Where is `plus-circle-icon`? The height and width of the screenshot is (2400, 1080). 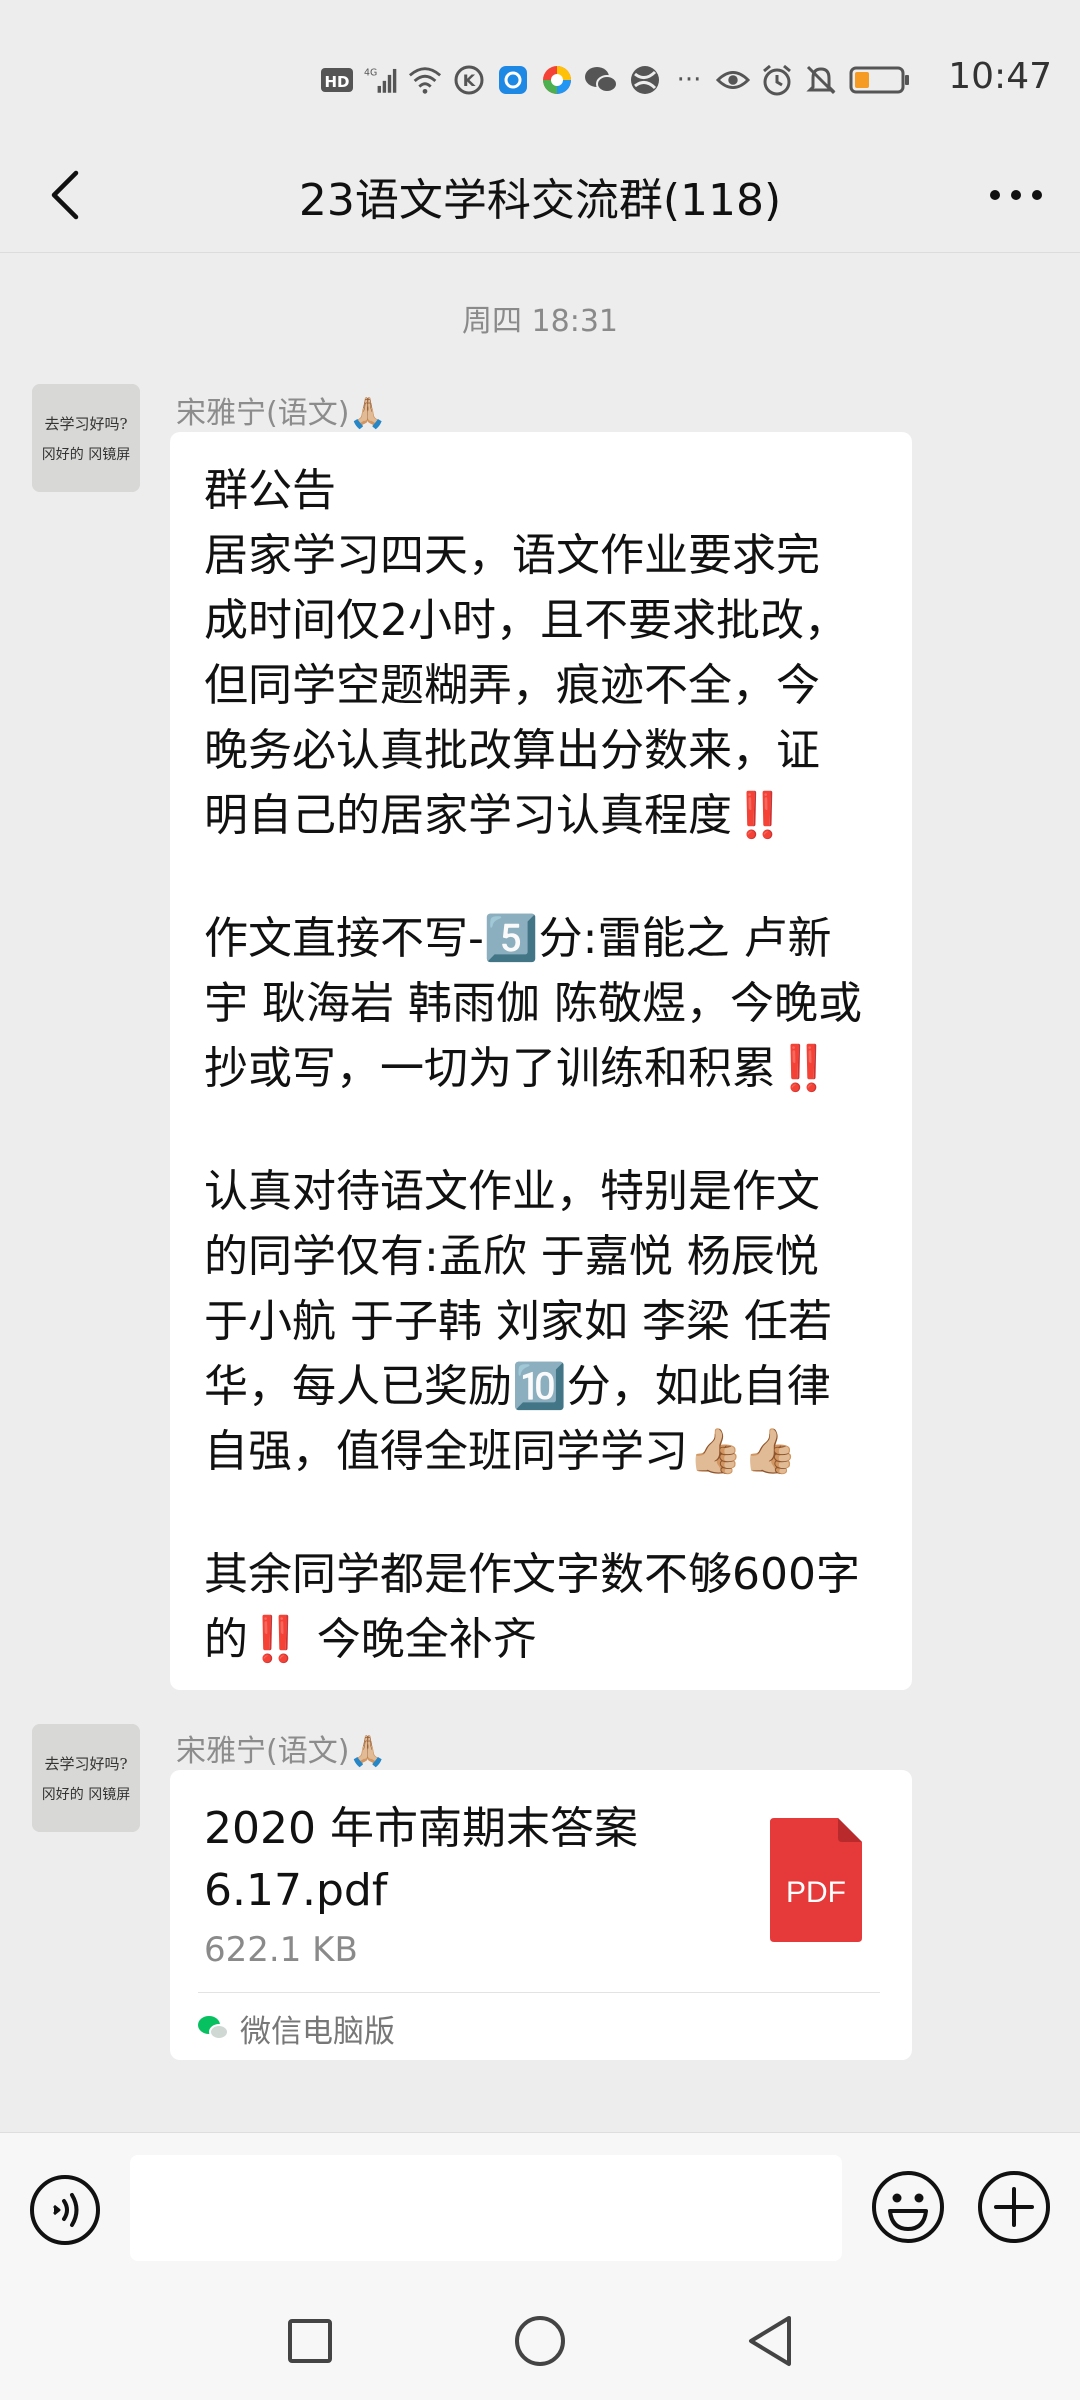
plus-circle-icon is located at coordinates (1014, 2207).